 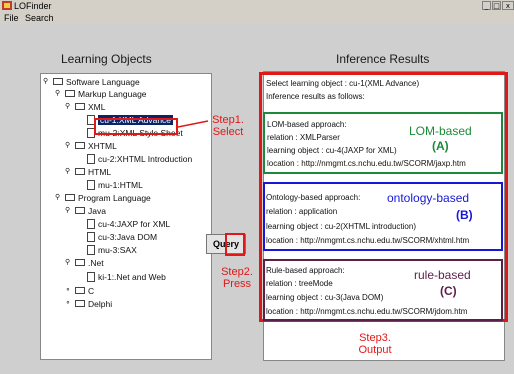 What do you see at coordinates (120, 185) in the screenshot?
I see `tree-leaf-label: mu-1:HTML` at bounding box center [120, 185].